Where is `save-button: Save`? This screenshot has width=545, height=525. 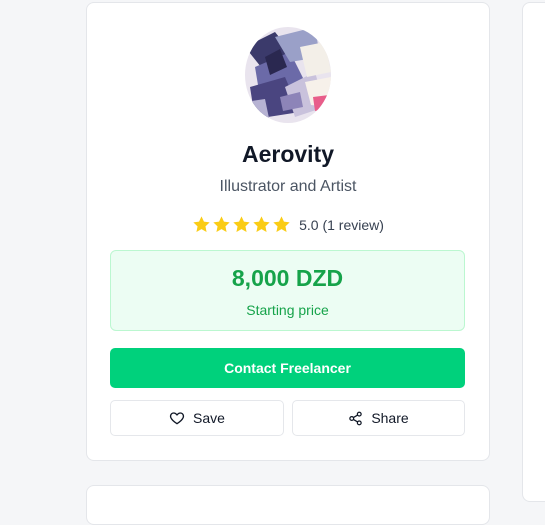 save-button: Save is located at coordinates (197, 418).